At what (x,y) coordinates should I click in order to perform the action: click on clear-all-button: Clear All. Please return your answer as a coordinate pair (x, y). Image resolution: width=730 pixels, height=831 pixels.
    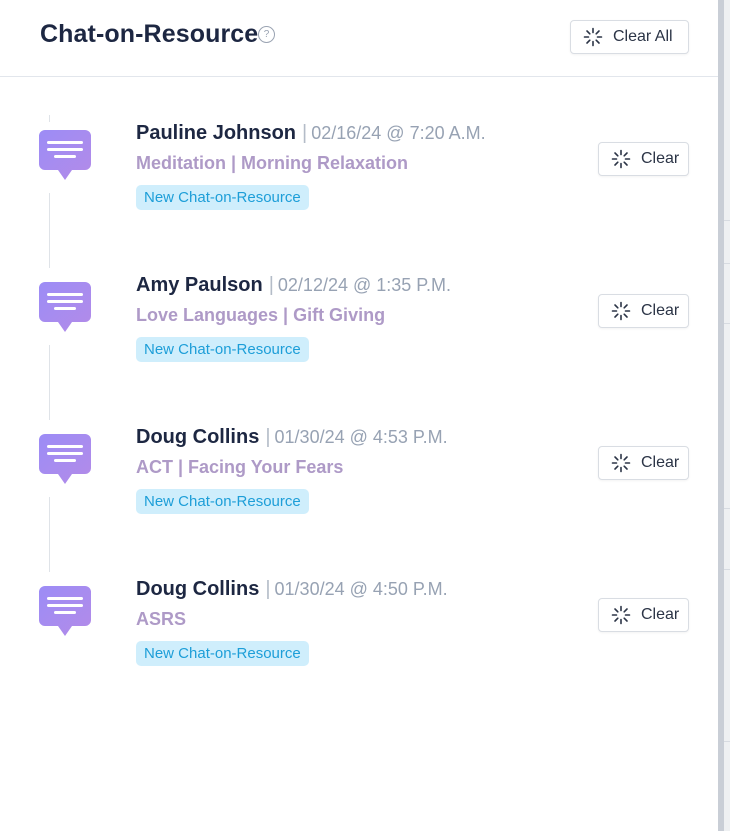
    Looking at the image, I should click on (629, 37).